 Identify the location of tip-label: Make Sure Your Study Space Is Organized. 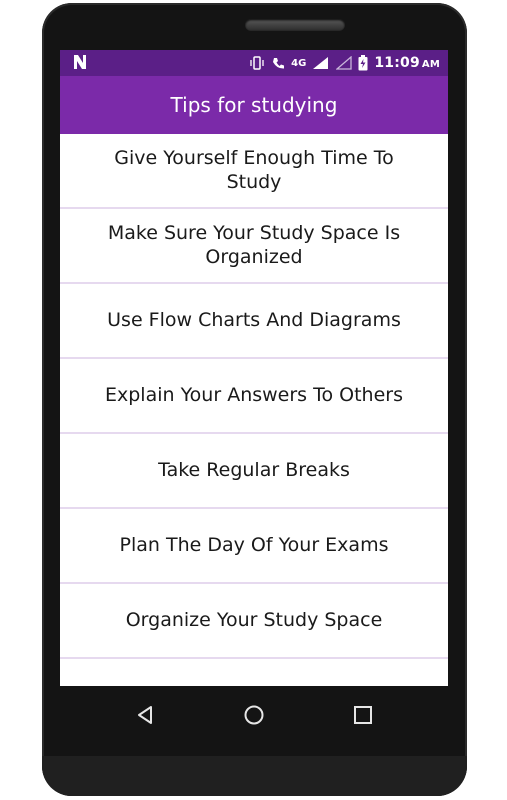
(254, 244).